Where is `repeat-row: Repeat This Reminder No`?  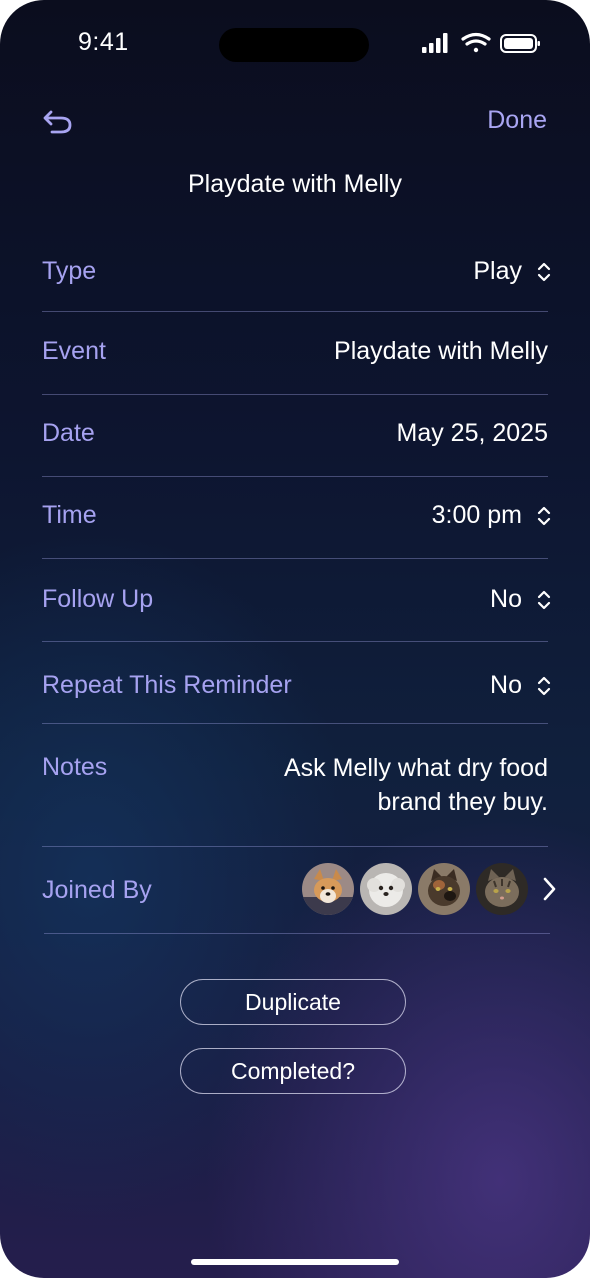
repeat-row: Repeat This Reminder No is located at coordinates (296, 687).